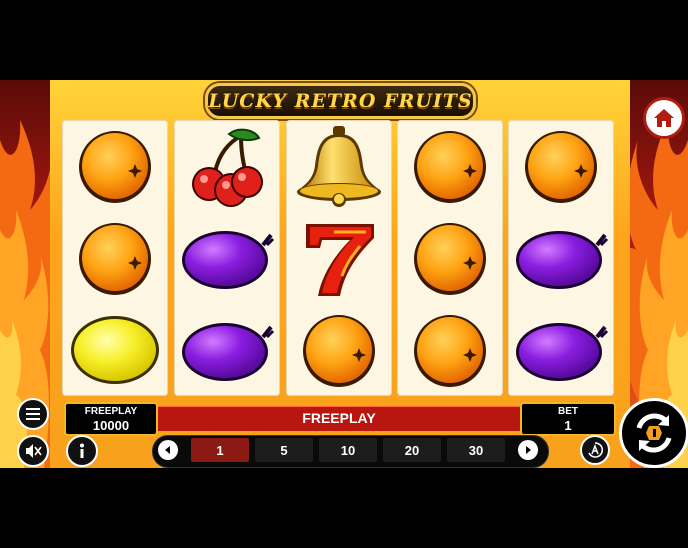 Image resolution: width=688 pixels, height=548 pixels. What do you see at coordinates (227, 166) in the screenshot?
I see `symbol-cherry` at bounding box center [227, 166].